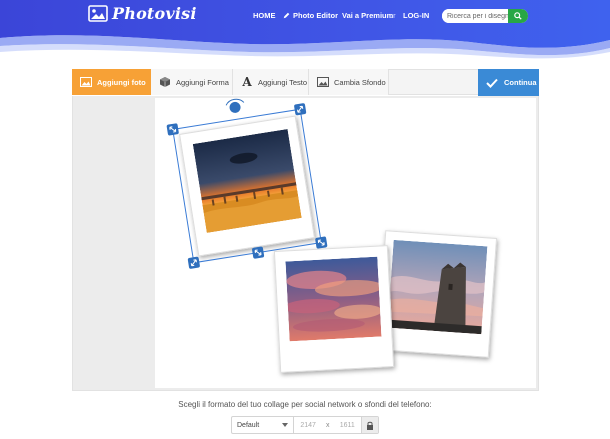 This screenshot has width=610, height=439. Describe the element at coordinates (492, 83) in the screenshot. I see `check-icon` at that location.